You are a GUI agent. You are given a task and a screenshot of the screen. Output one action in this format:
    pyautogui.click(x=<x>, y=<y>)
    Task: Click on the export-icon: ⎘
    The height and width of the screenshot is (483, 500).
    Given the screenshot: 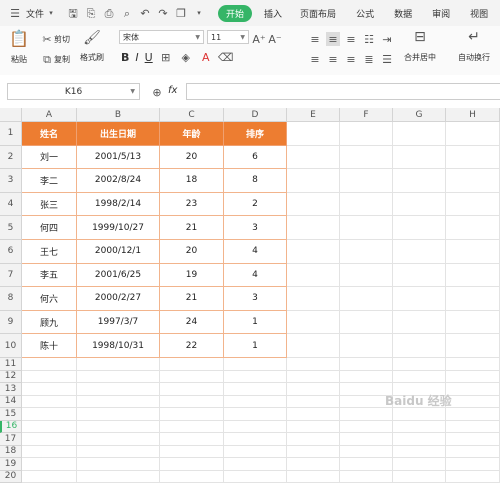 What is the action you would take?
    pyautogui.click(x=91, y=13)
    